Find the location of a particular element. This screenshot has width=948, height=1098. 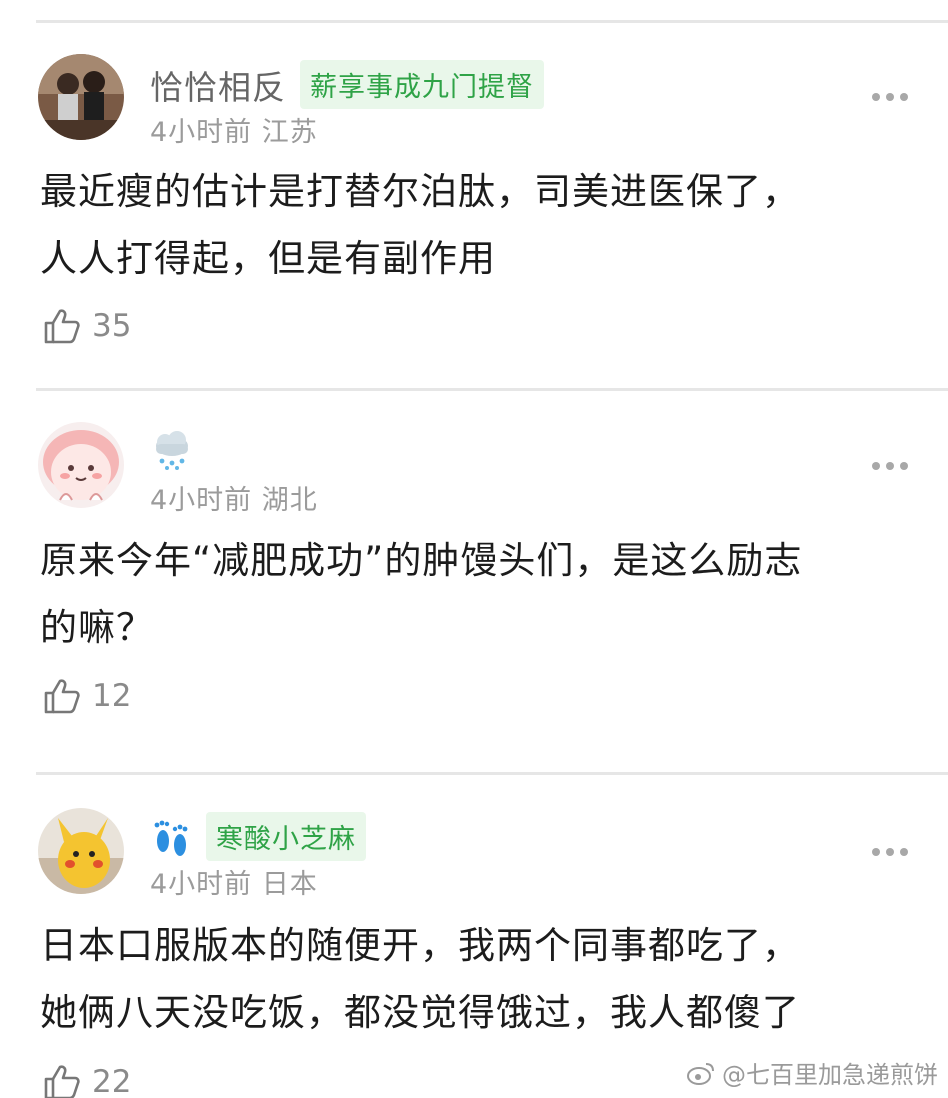

comment-meta: 4小时前 江苏 is located at coordinates (234, 129).